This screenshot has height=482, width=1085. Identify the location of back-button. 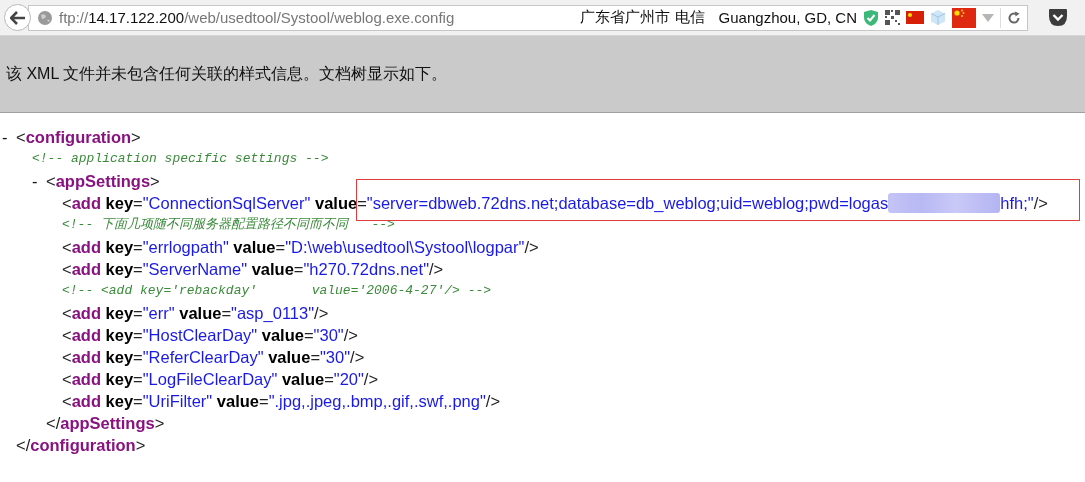
(17, 17).